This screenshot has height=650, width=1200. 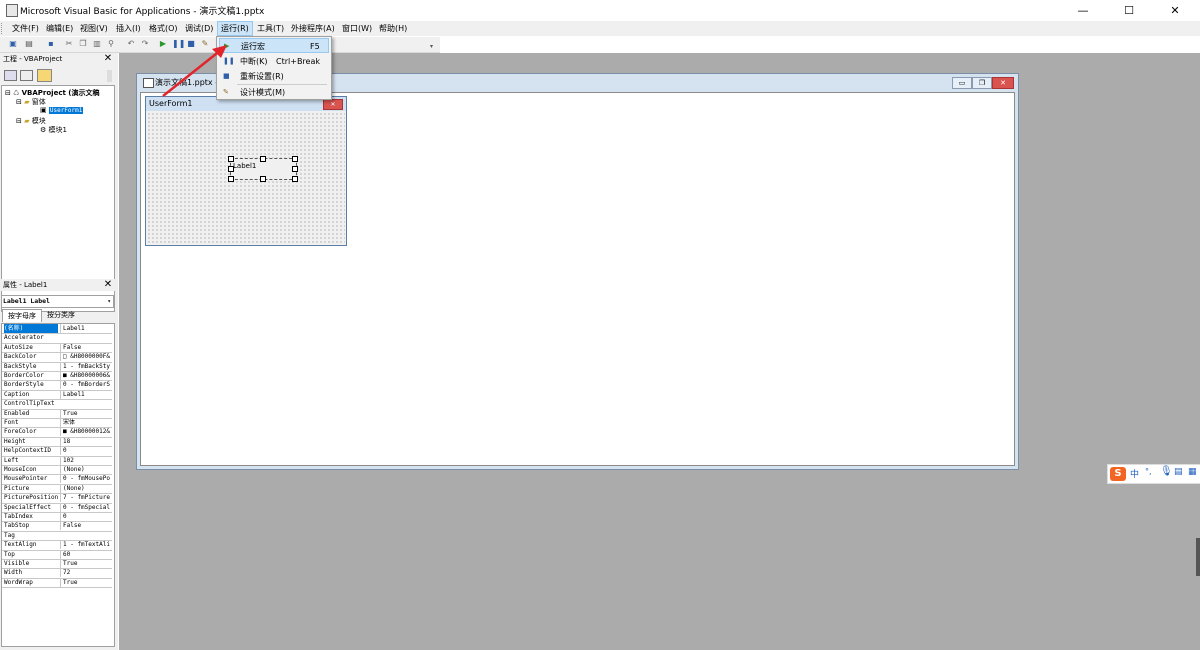 What do you see at coordinates (962, 83) in the screenshot?
I see `doc-minimize-button: ▭` at bounding box center [962, 83].